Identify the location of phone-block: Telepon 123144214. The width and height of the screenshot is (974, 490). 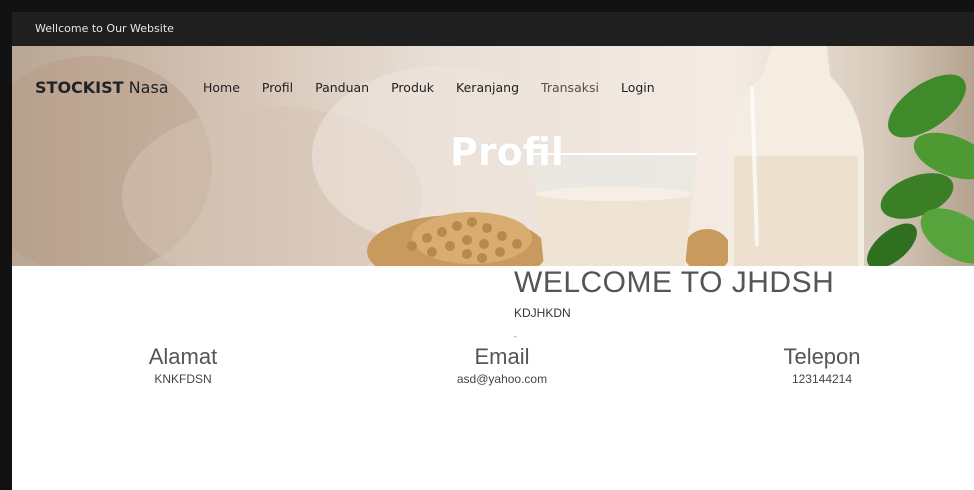
(822, 365).